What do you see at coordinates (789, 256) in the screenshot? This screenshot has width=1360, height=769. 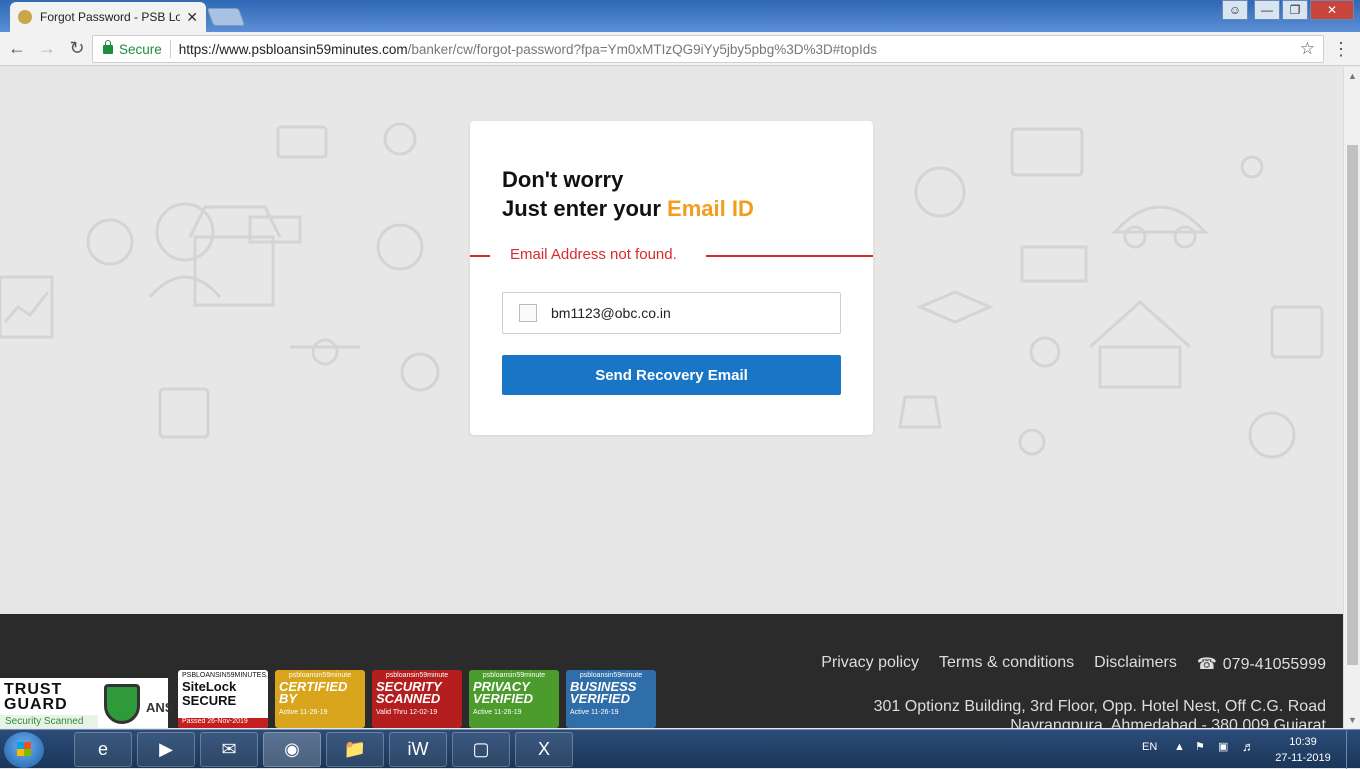 I see `error-divider-right` at bounding box center [789, 256].